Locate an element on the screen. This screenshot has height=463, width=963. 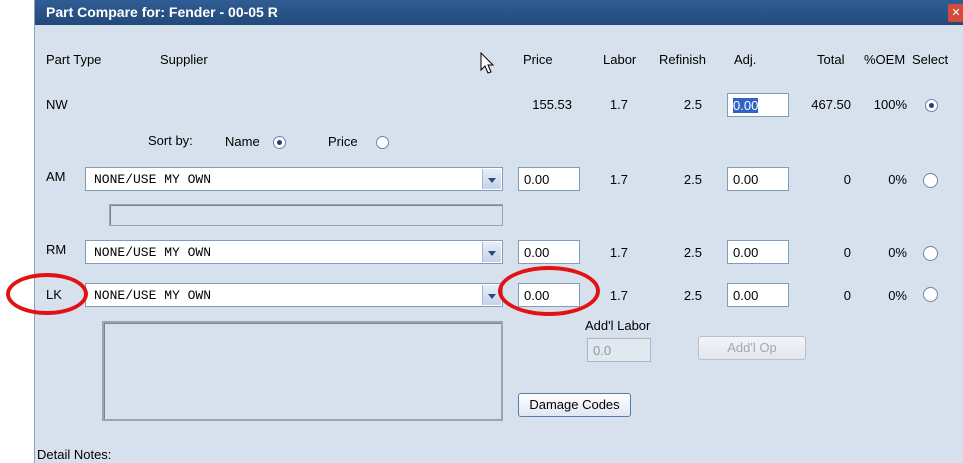
lk-adj-input: 0.00 is located at coordinates (758, 295).